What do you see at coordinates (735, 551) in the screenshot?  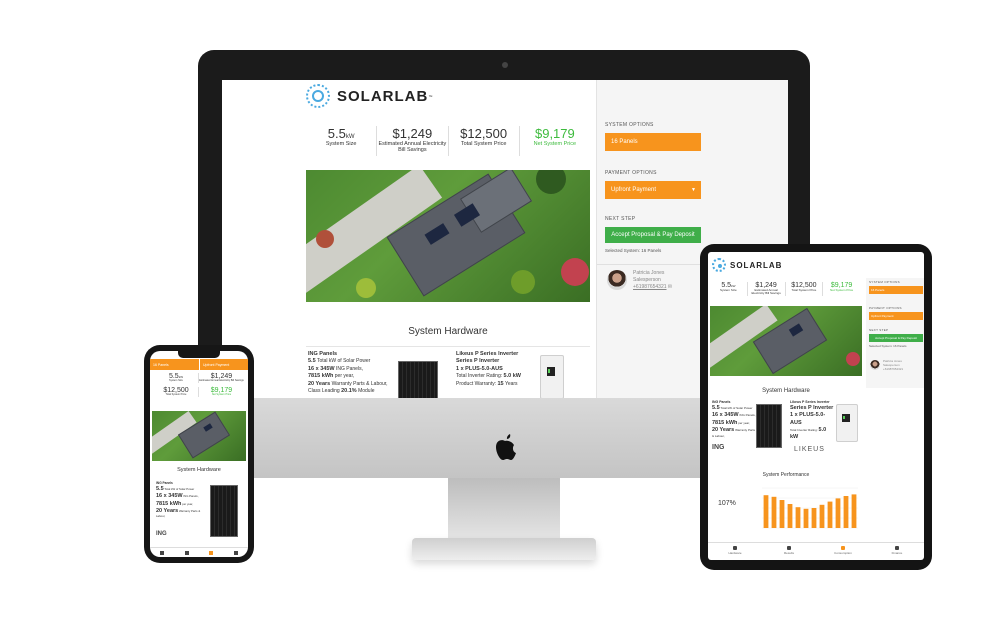 I see `tab-hardware: Hardware` at bounding box center [735, 551].